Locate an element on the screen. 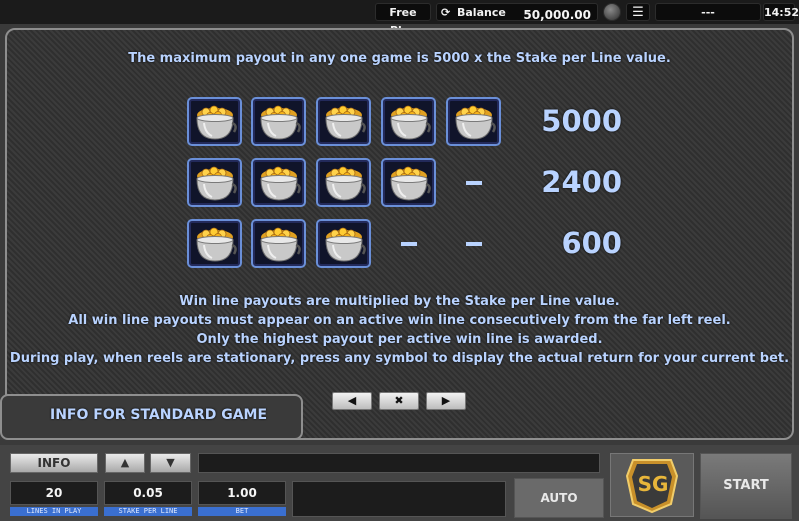 This screenshot has width=799, height=521. left-arrow-icon: ◀ is located at coordinates (352, 400).